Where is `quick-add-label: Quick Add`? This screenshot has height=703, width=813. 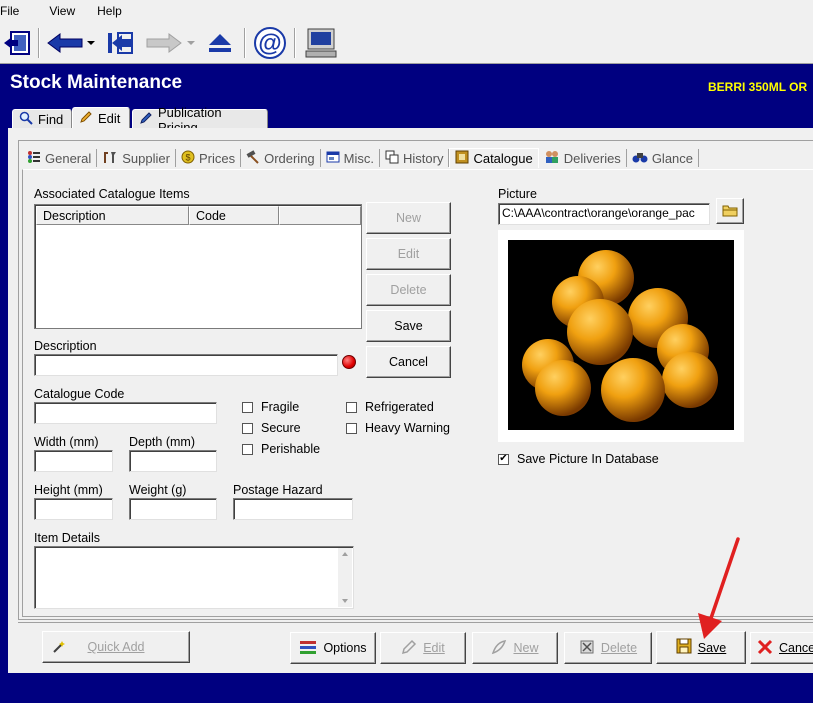 quick-add-label: Quick Add is located at coordinates (116, 647).